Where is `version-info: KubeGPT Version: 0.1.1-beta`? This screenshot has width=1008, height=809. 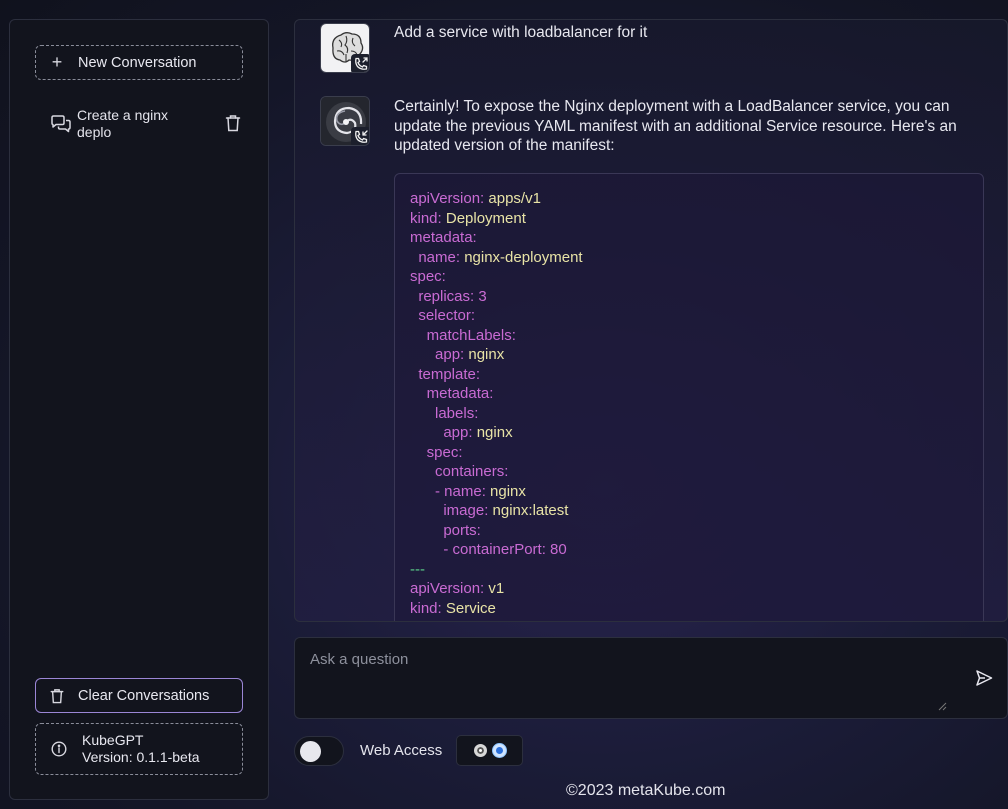
version-info: KubeGPT Version: 0.1.1-beta is located at coordinates (139, 749).